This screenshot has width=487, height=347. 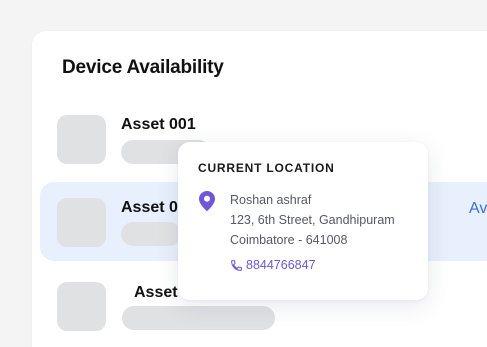 What do you see at coordinates (312, 220) in the screenshot?
I see `address-line-1: 123, 6th Street, Gandhipuram` at bounding box center [312, 220].